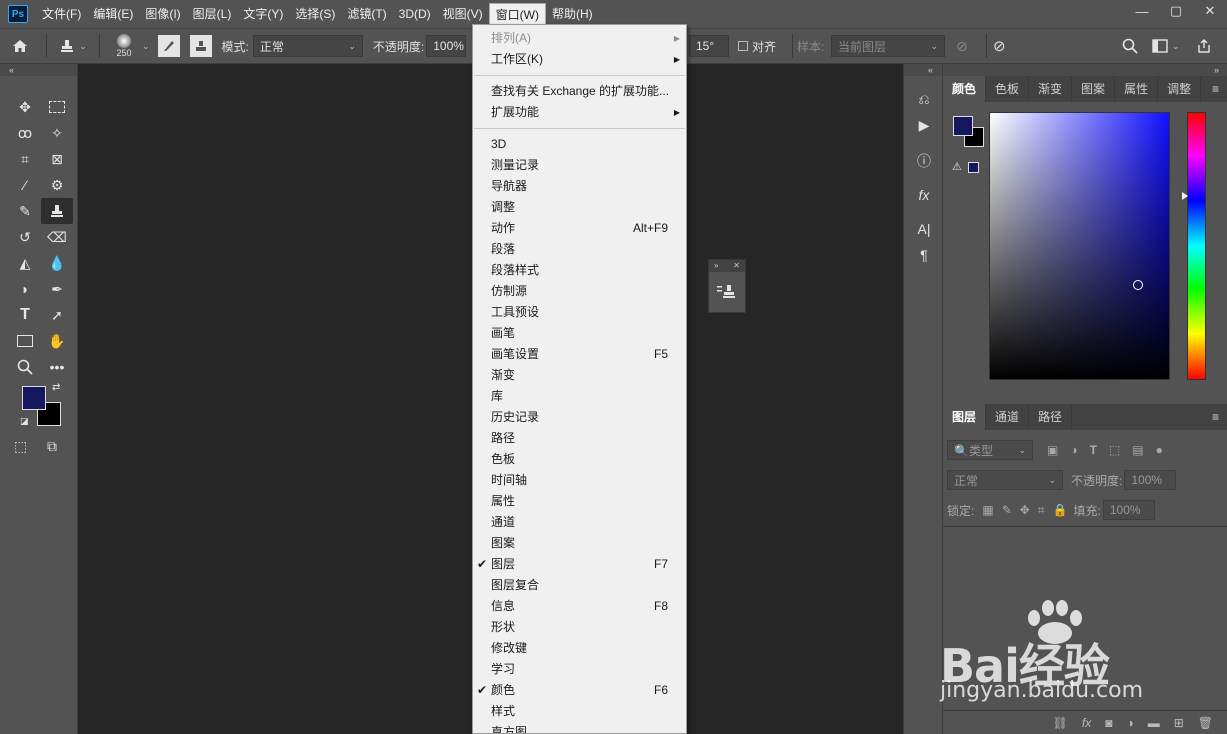  Describe the element at coordinates (315, 14) in the screenshot. I see `menu-5: 选择(S)` at that location.